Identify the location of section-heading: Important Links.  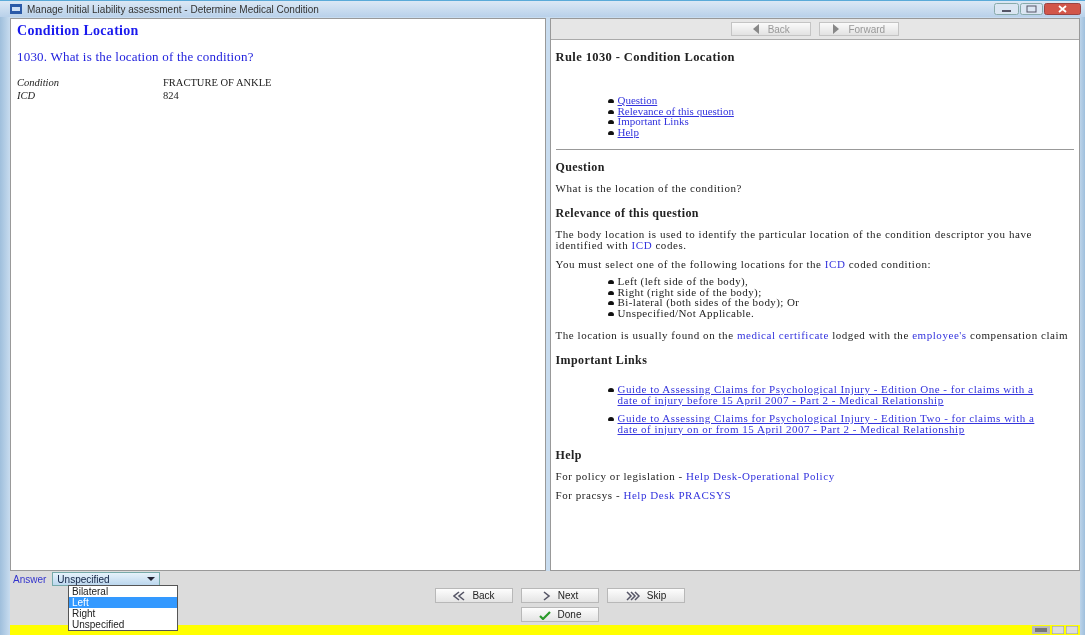
(602, 360).